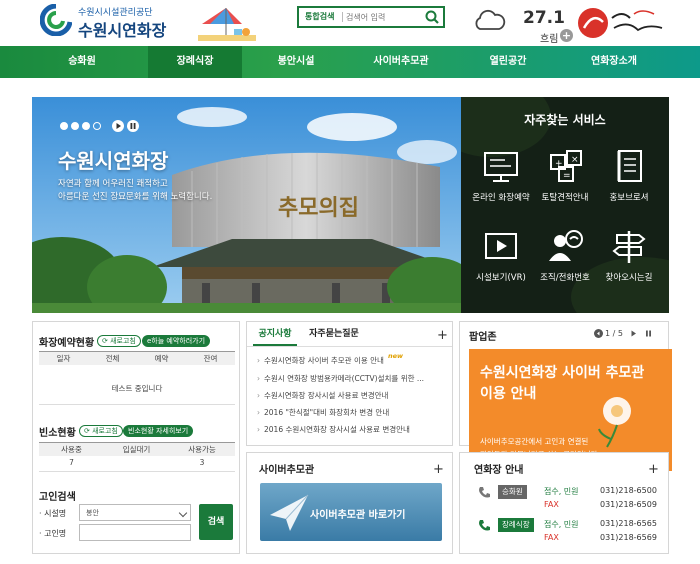 This screenshot has height=564, width=700. What do you see at coordinates (566, 166) in the screenshot?
I see `calculator-icon: + × =` at bounding box center [566, 166].